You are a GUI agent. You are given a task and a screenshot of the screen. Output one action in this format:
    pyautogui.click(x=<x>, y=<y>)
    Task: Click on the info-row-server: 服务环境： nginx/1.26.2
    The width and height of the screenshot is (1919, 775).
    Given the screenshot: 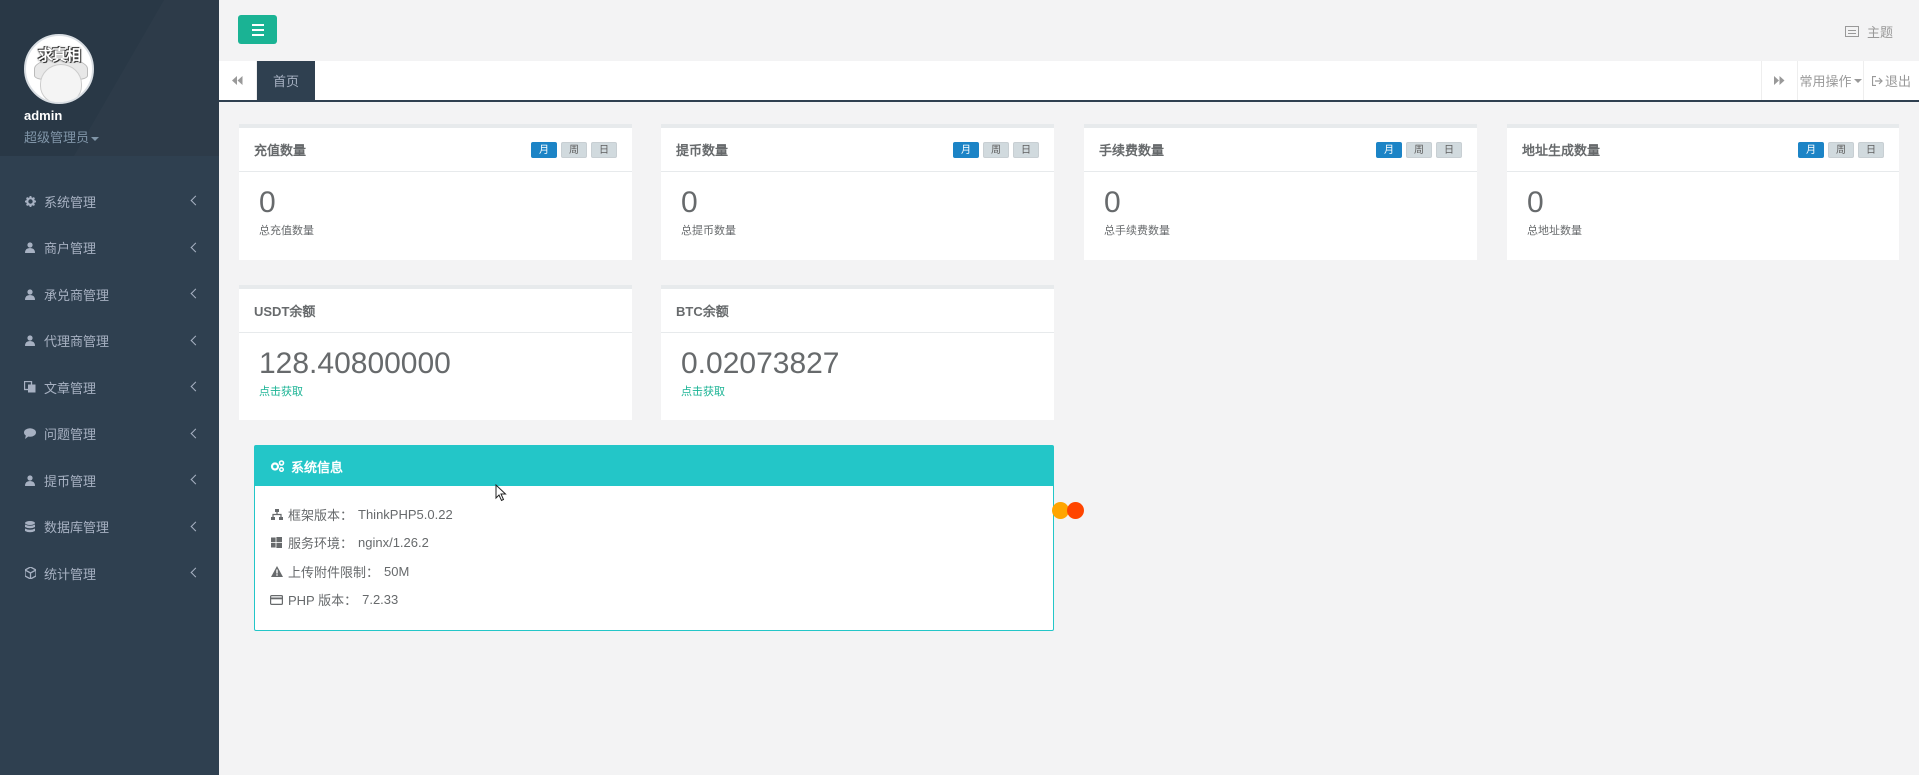 What is the action you would take?
    pyautogui.click(x=654, y=543)
    